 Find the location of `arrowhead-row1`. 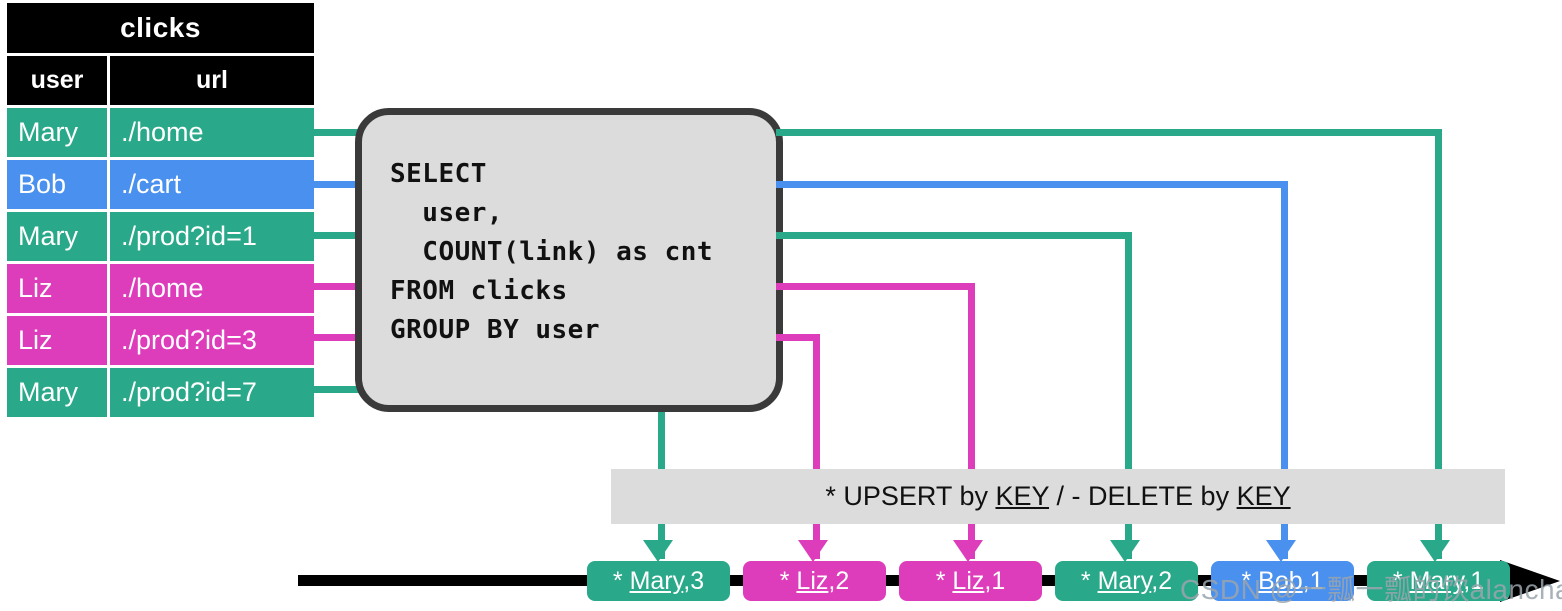

arrowhead-row1 is located at coordinates (1435, 551).